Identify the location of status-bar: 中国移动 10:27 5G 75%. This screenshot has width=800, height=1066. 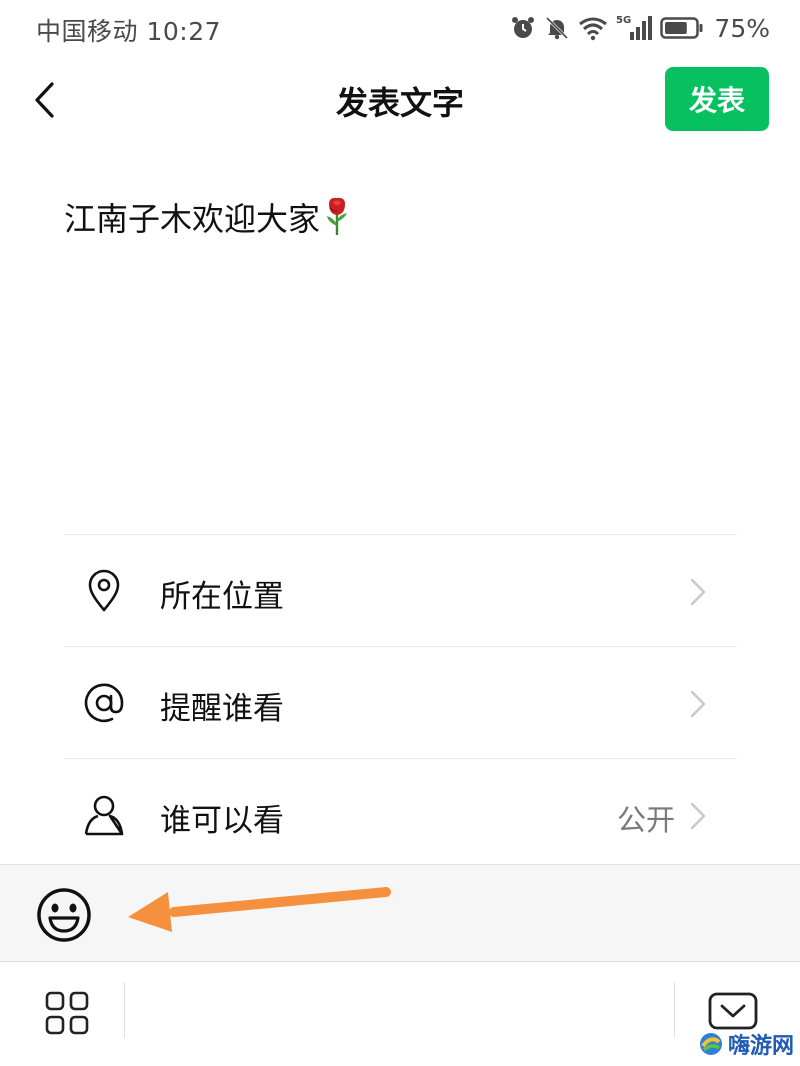
(400, 28).